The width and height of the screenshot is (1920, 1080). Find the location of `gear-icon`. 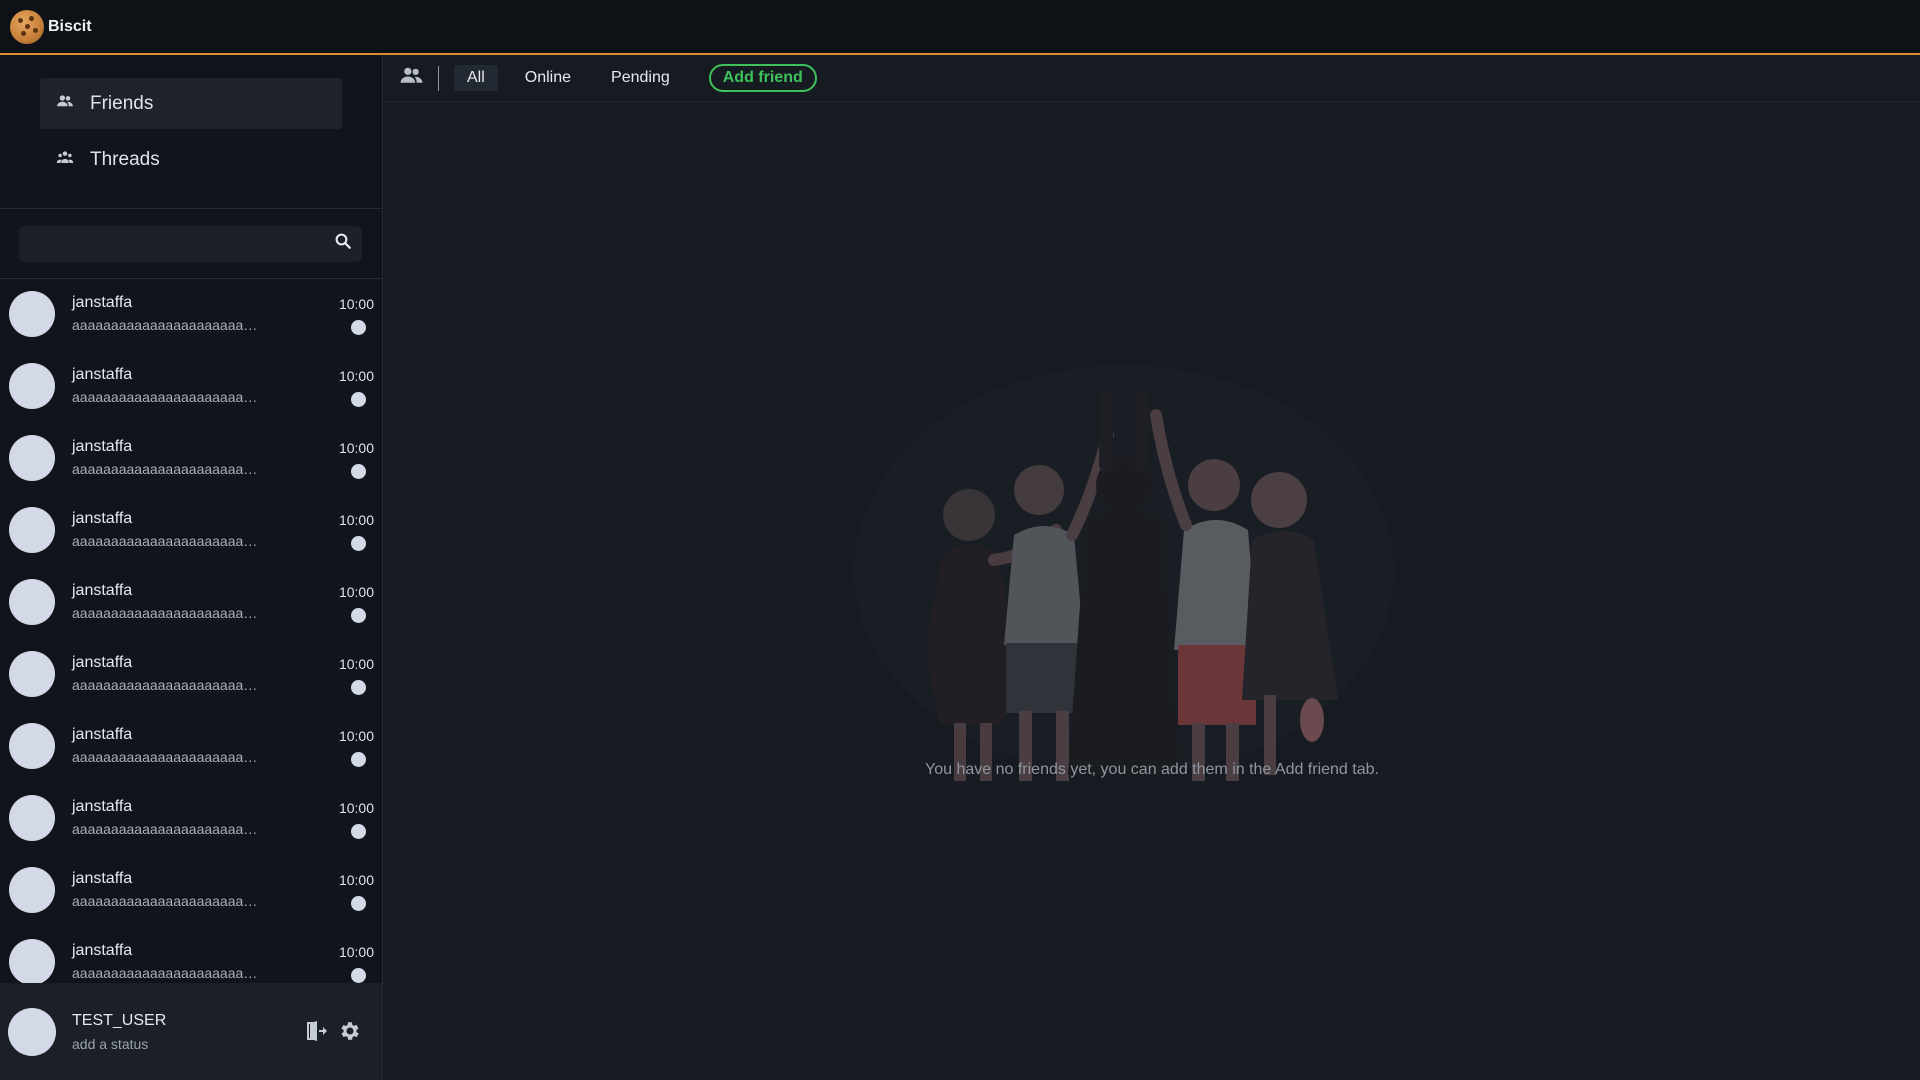

gear-icon is located at coordinates (350, 1033).